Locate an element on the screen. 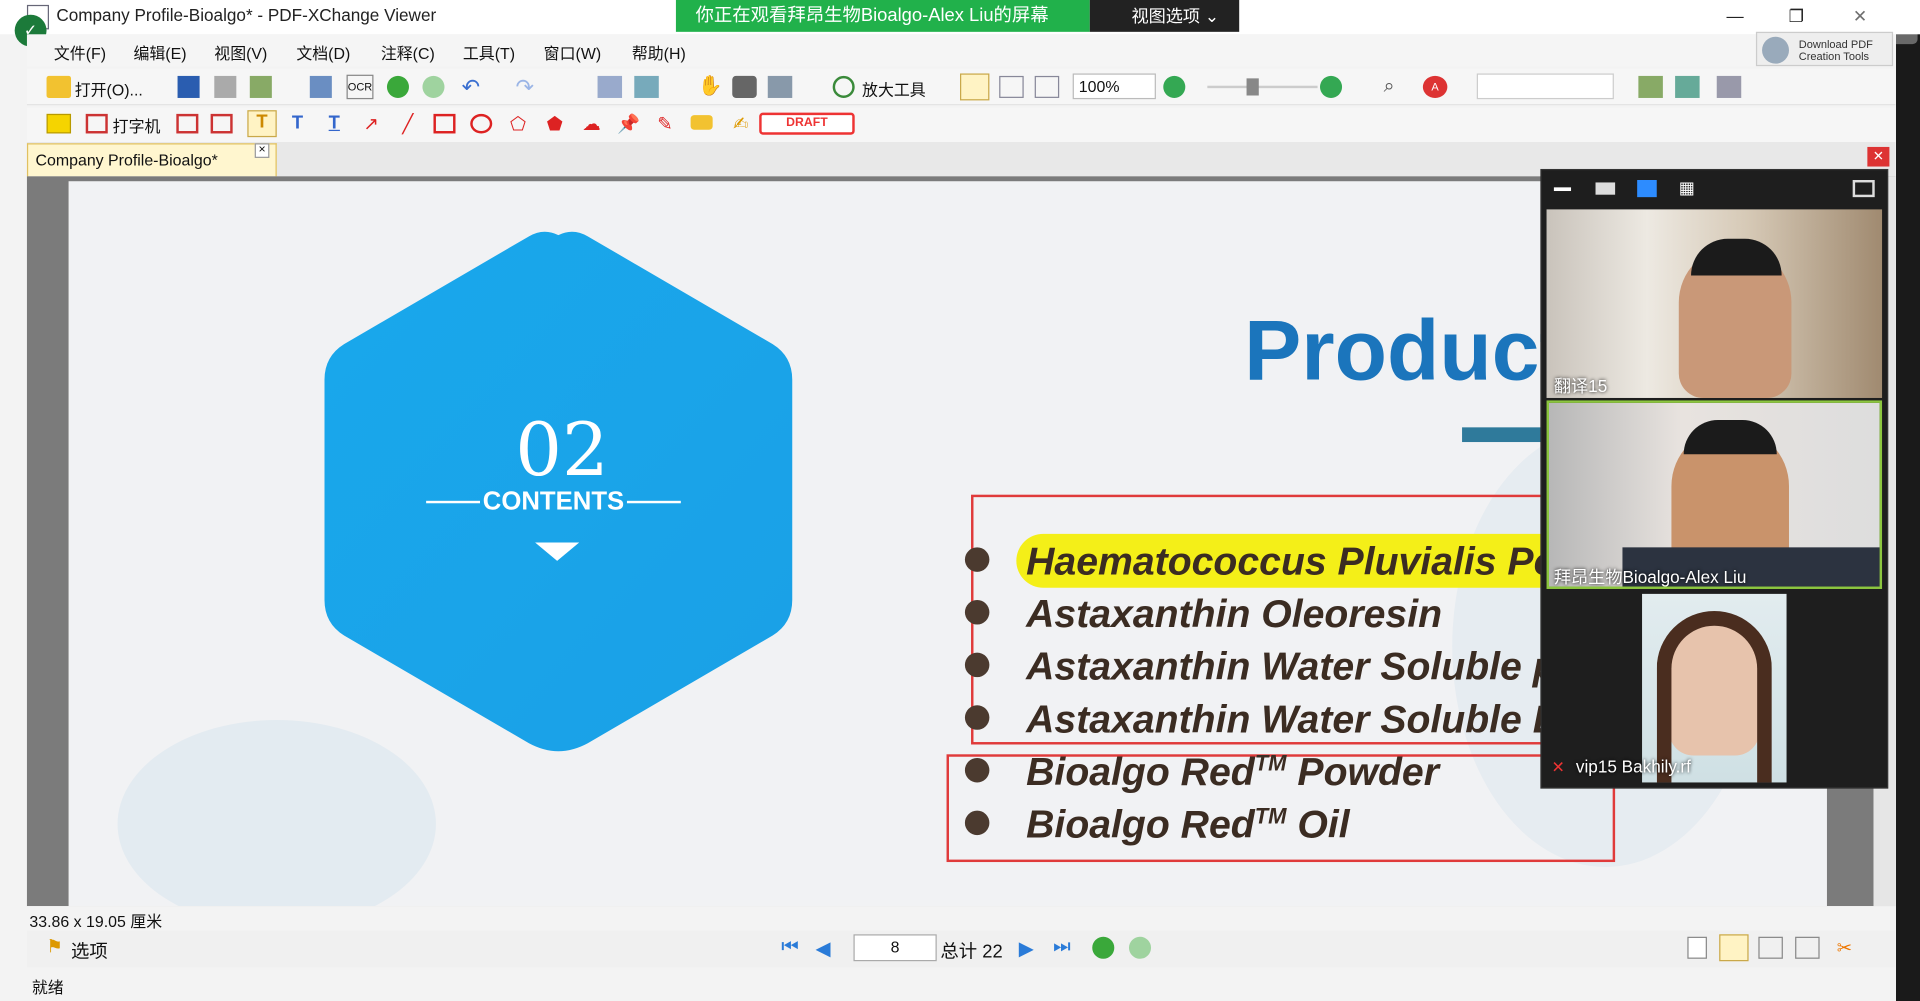 The height and width of the screenshot is (1001, 1920). video-tile is located at coordinates (1714, 688).